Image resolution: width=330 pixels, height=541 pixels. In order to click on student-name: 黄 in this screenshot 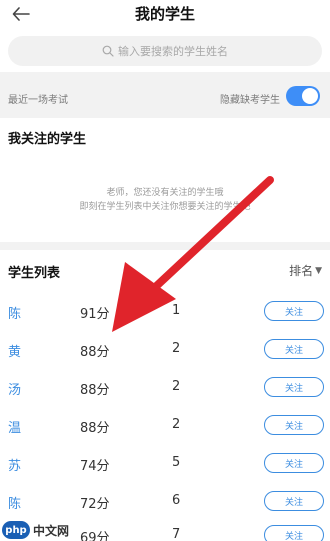, I will do `click(14, 350)`.